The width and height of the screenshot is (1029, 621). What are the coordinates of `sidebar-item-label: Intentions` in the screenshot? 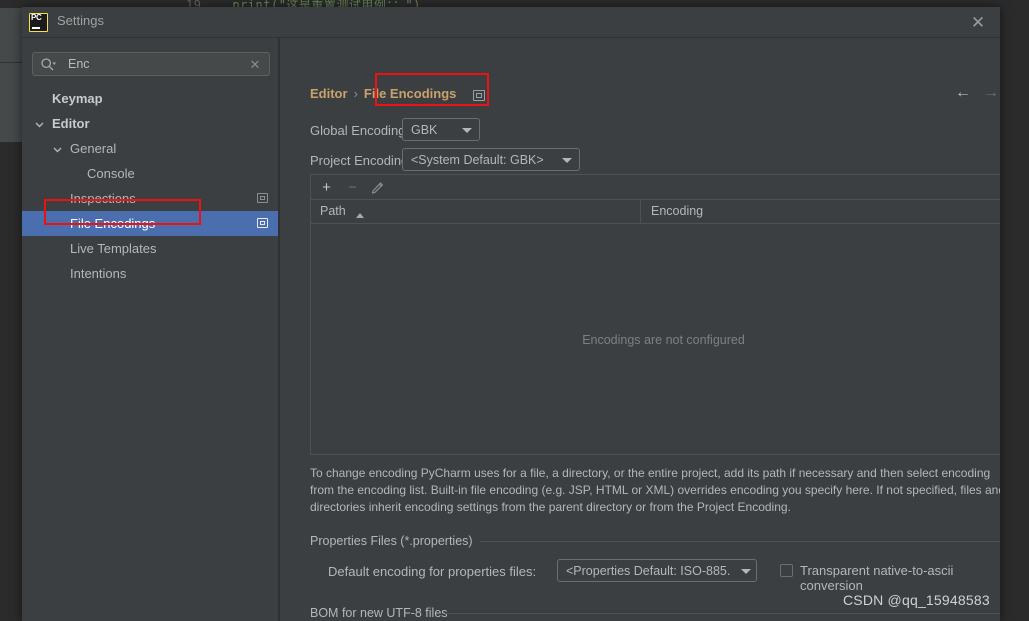 It's located at (98, 273).